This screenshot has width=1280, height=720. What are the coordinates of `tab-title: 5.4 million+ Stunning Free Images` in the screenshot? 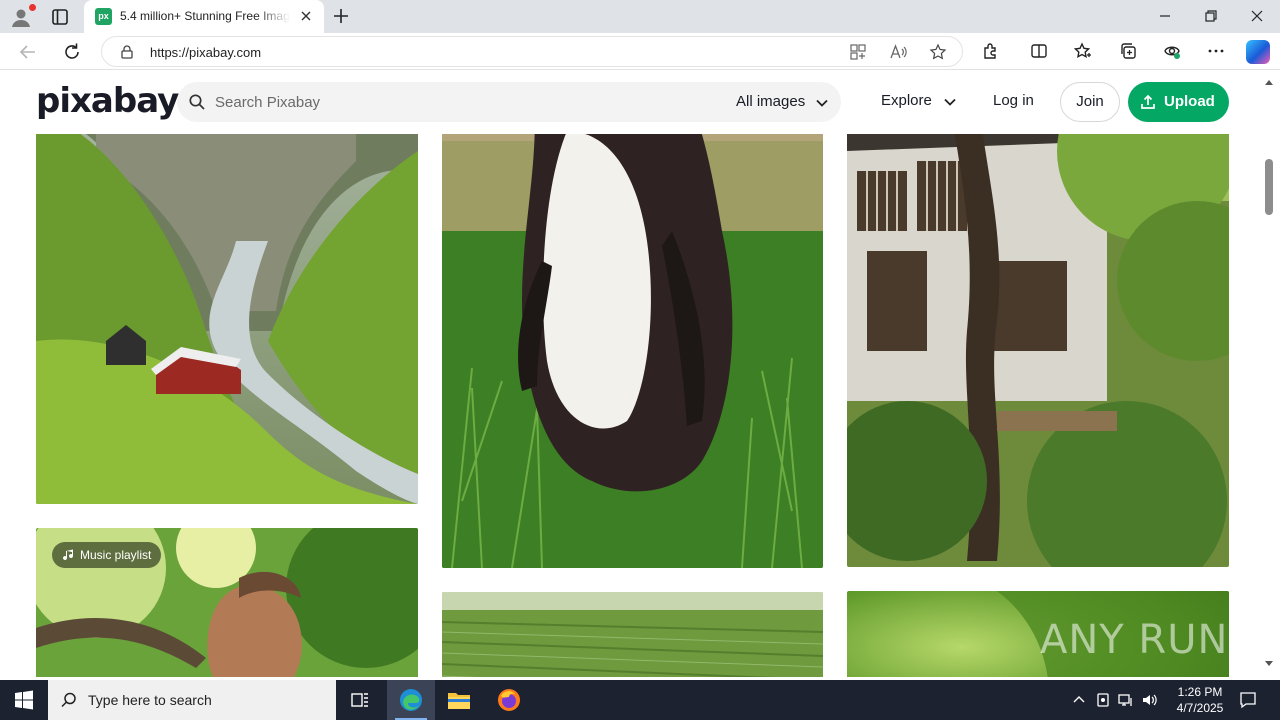 It's located at (205, 16).